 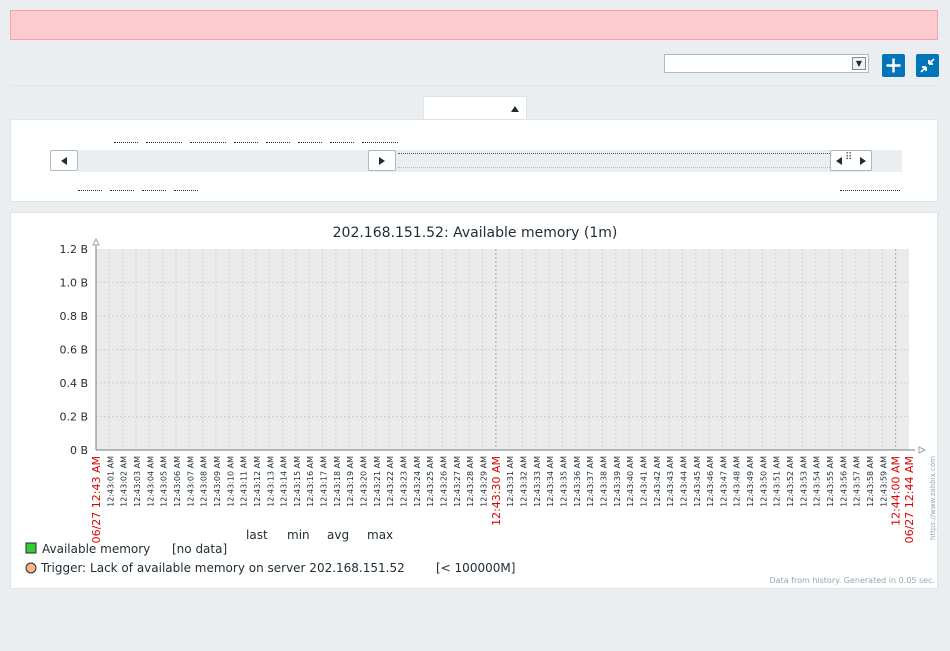 What do you see at coordinates (79, 450) in the screenshot?
I see `y-tick-label: 0 B` at bounding box center [79, 450].